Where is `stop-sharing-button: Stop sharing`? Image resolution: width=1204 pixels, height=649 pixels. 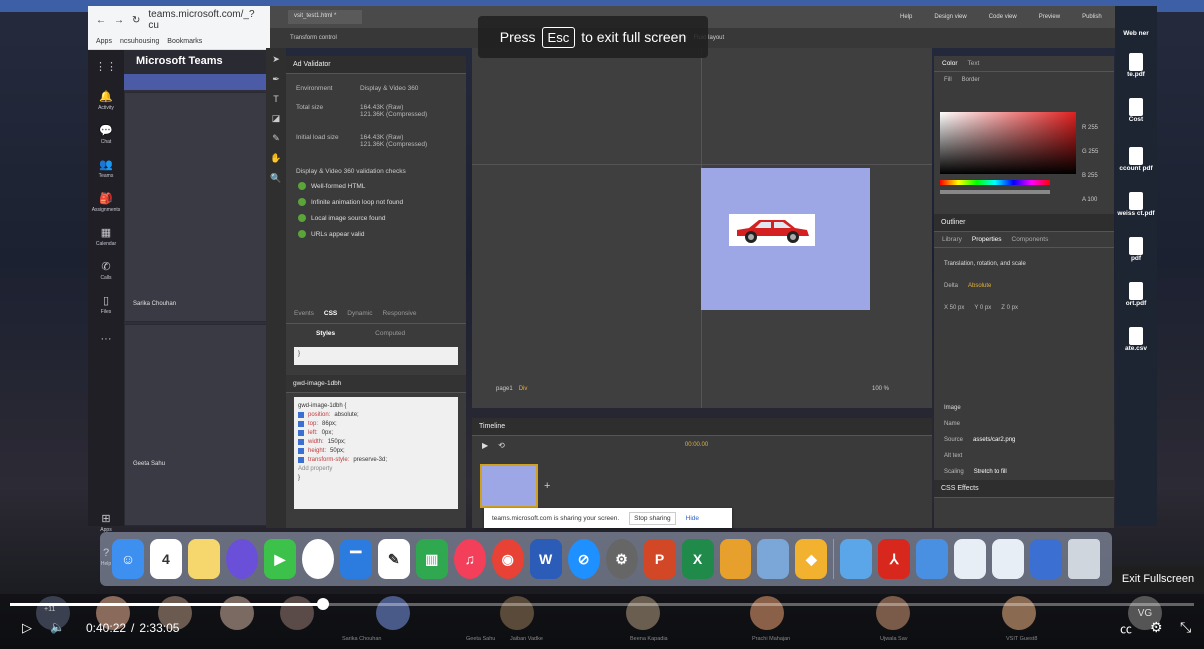
stop-sharing-button: Stop sharing is located at coordinates (652, 518).